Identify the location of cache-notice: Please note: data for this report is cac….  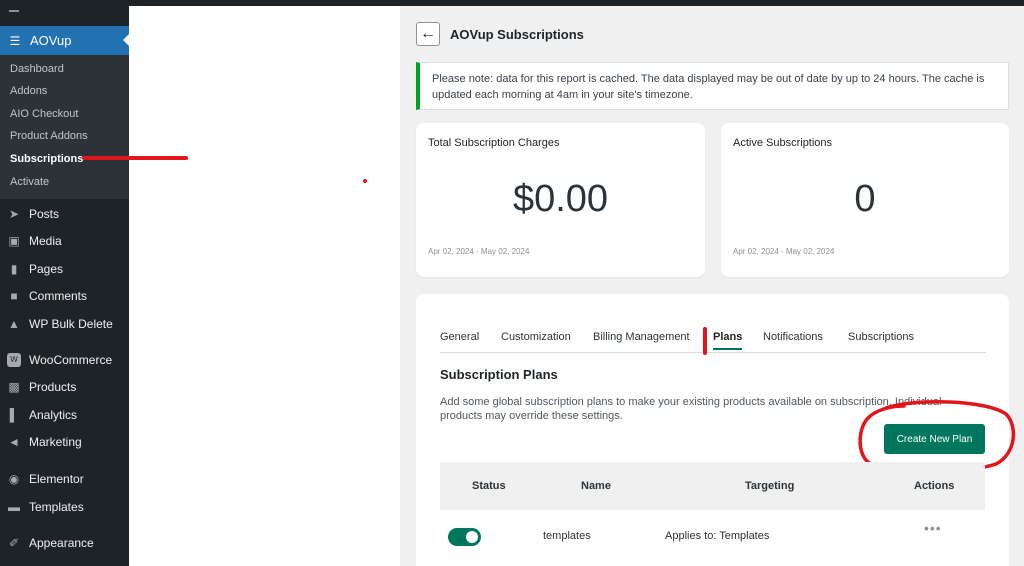
(712, 86).